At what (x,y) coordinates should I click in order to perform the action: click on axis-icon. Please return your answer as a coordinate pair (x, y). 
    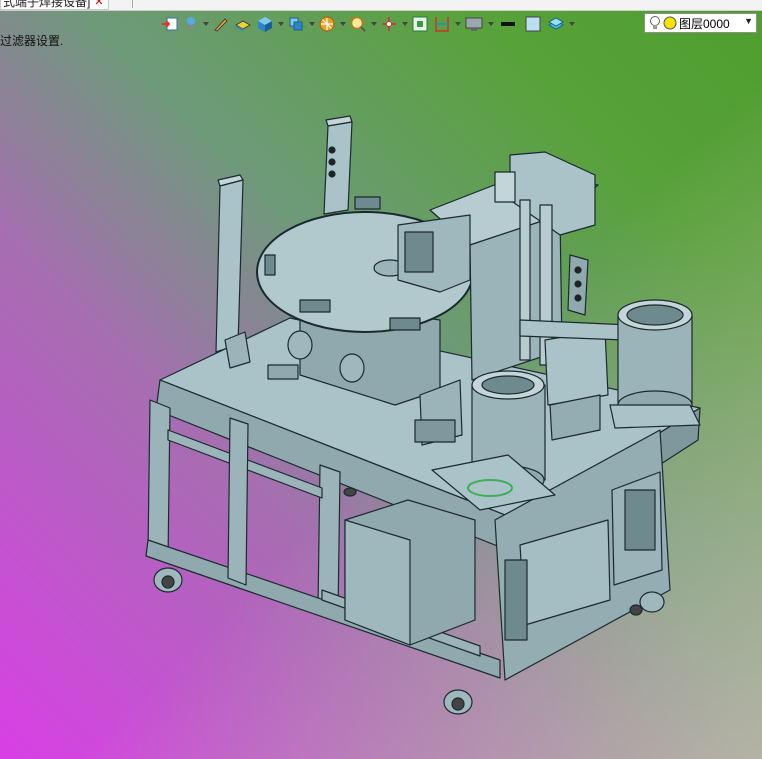
    Looking at the image, I should click on (389, 24).